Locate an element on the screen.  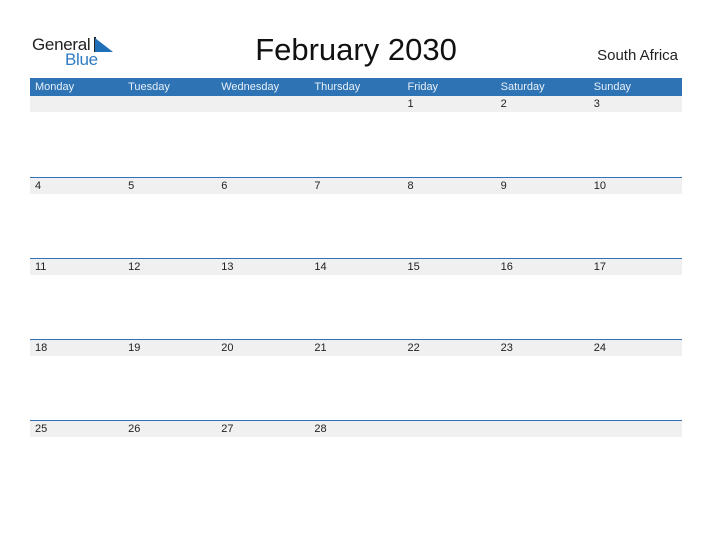
day-cell: 23 is located at coordinates (506, 348).